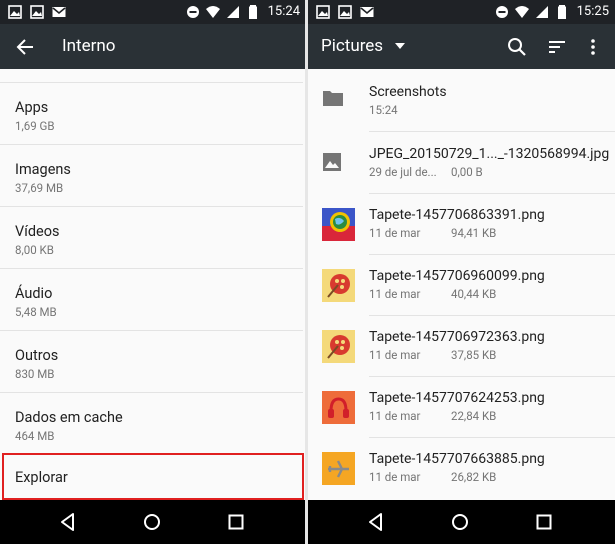 This screenshot has width=615, height=544. I want to click on storage-item-label: Imagens, so click(43, 169).